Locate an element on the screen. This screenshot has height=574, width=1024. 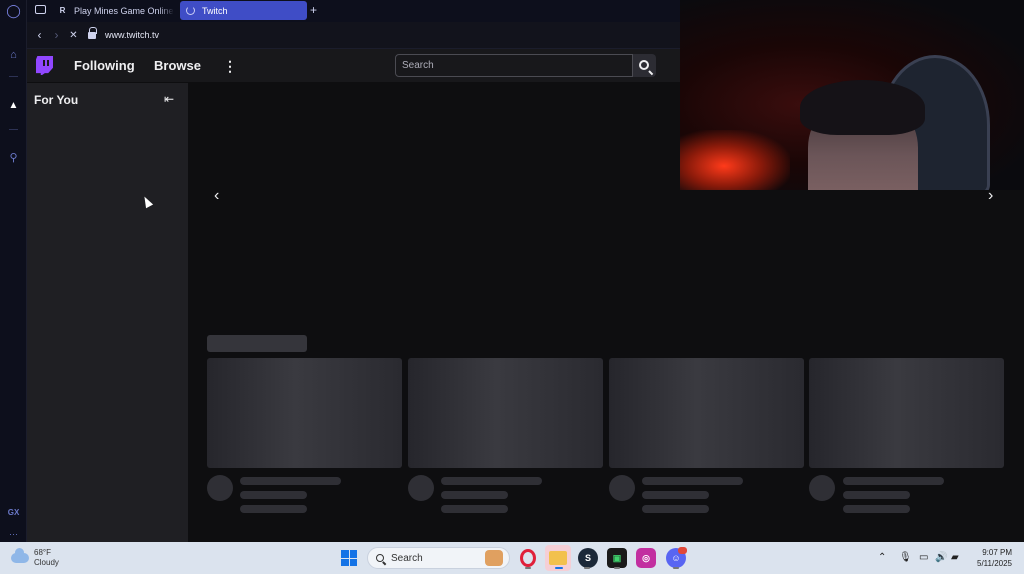
start-button is located at coordinates (349, 558).